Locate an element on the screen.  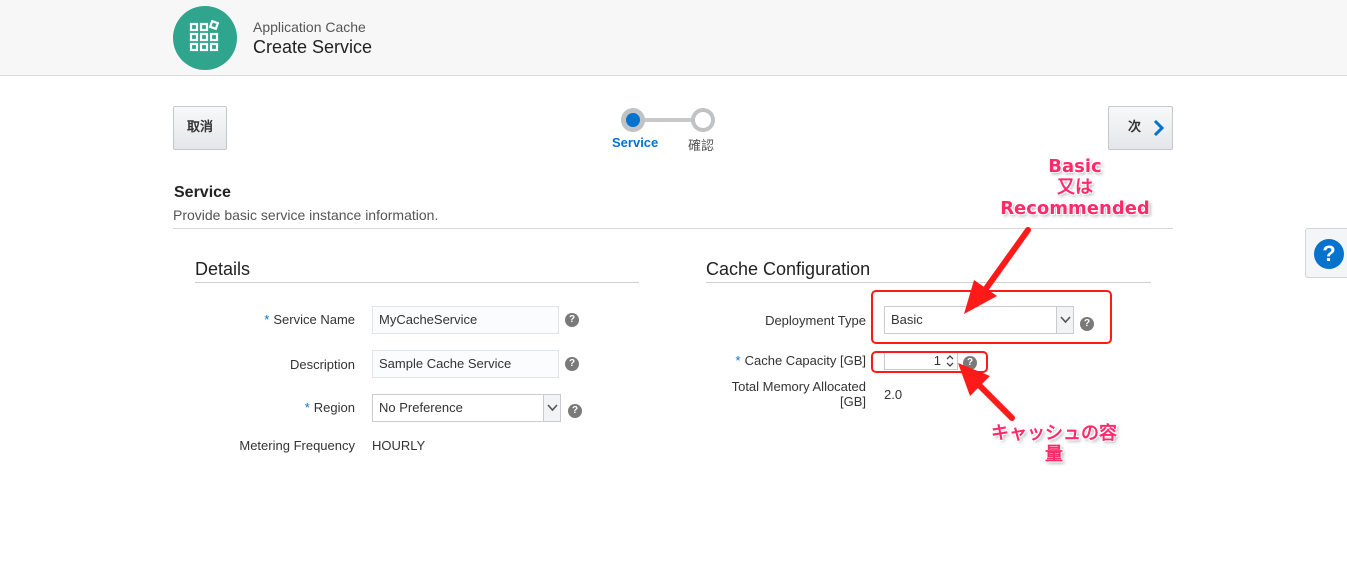
help-tab-button: ? is located at coordinates (1326, 253).